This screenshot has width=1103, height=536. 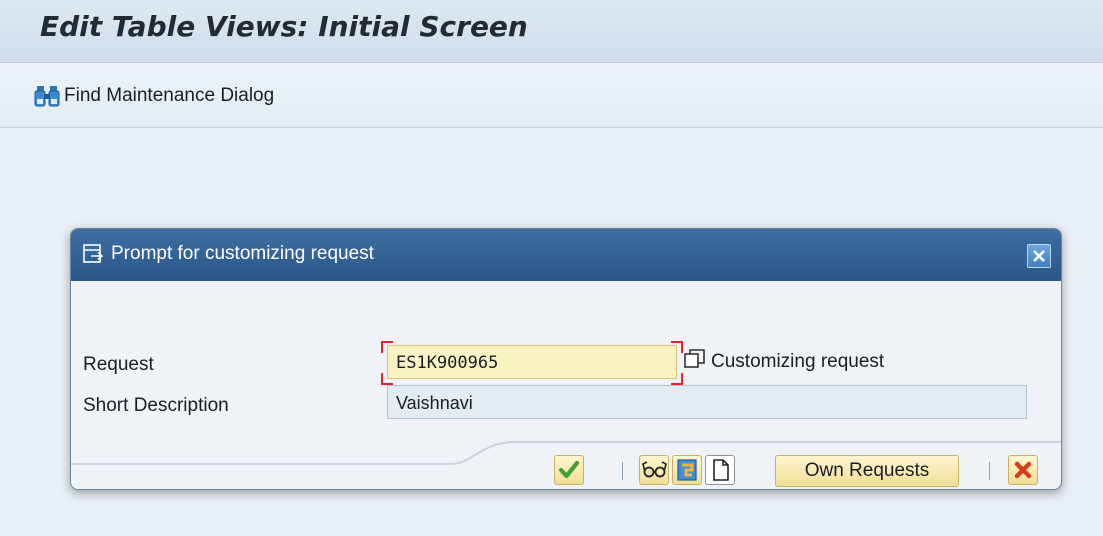 I want to click on glasses-icon, so click(x=654, y=469).